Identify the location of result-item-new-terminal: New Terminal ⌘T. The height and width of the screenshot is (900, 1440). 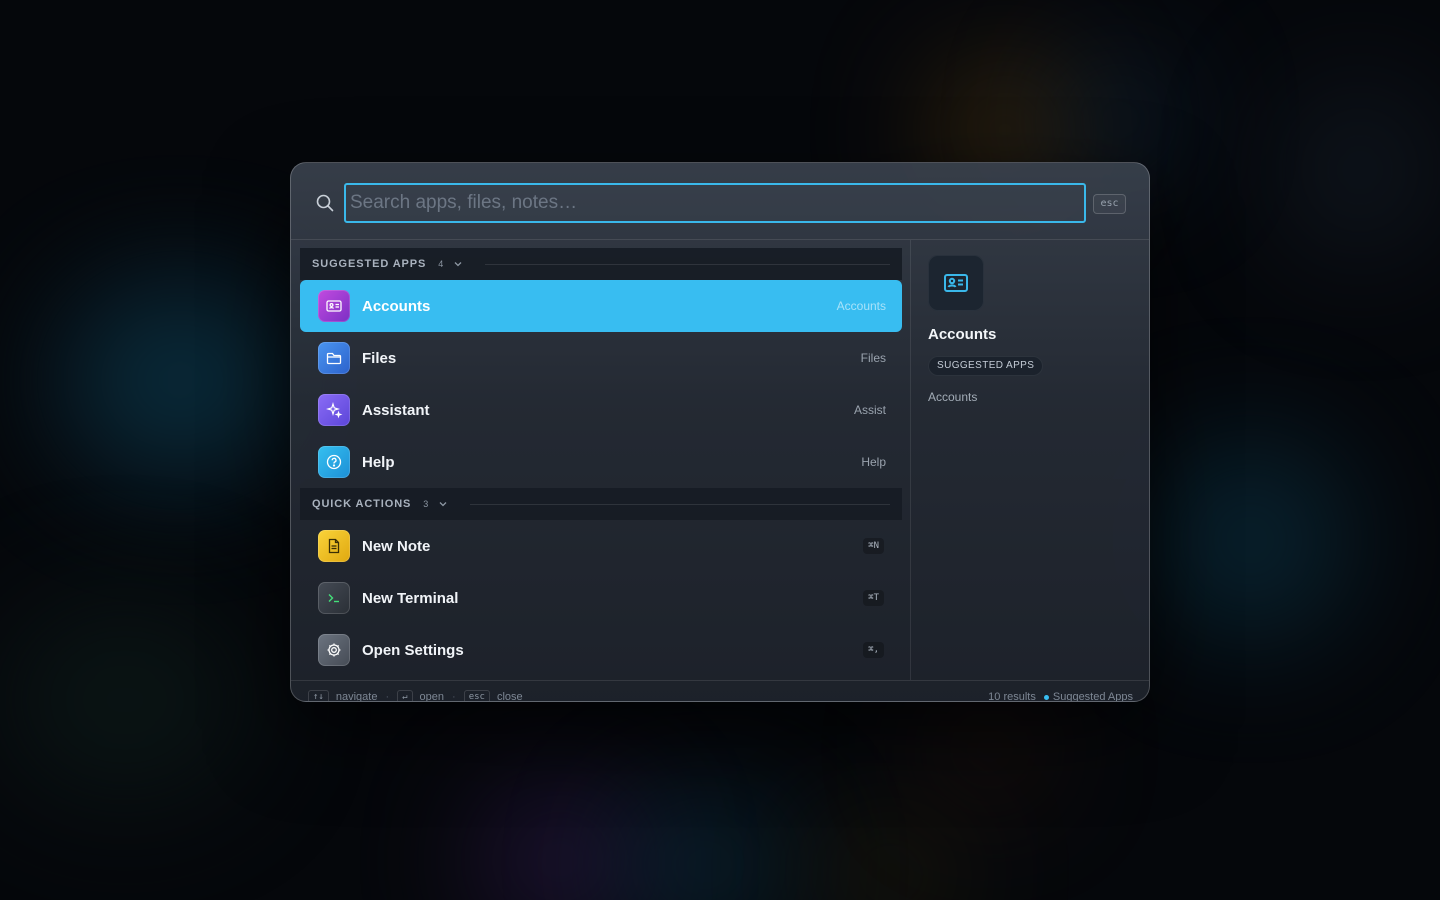
(601, 598).